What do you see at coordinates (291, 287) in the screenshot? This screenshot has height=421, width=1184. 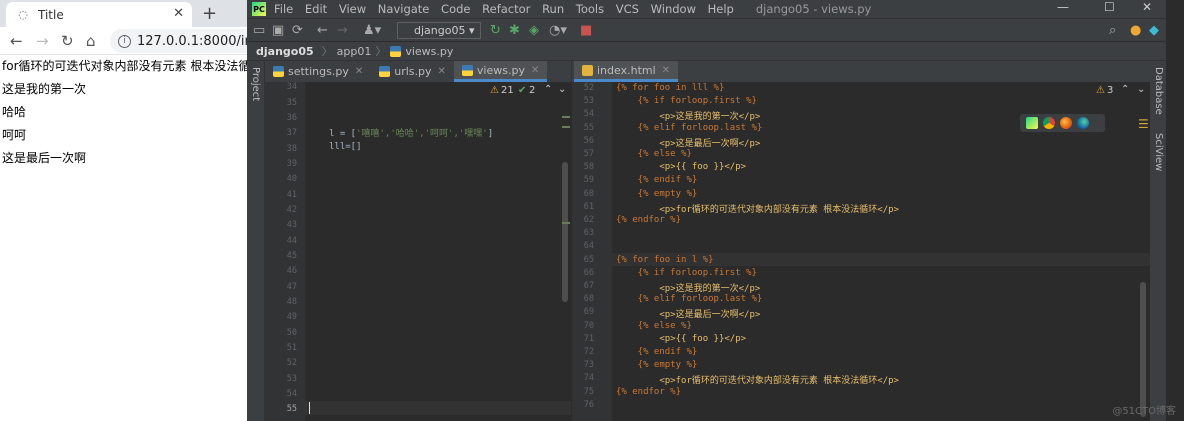 I see `line-number: 47` at bounding box center [291, 287].